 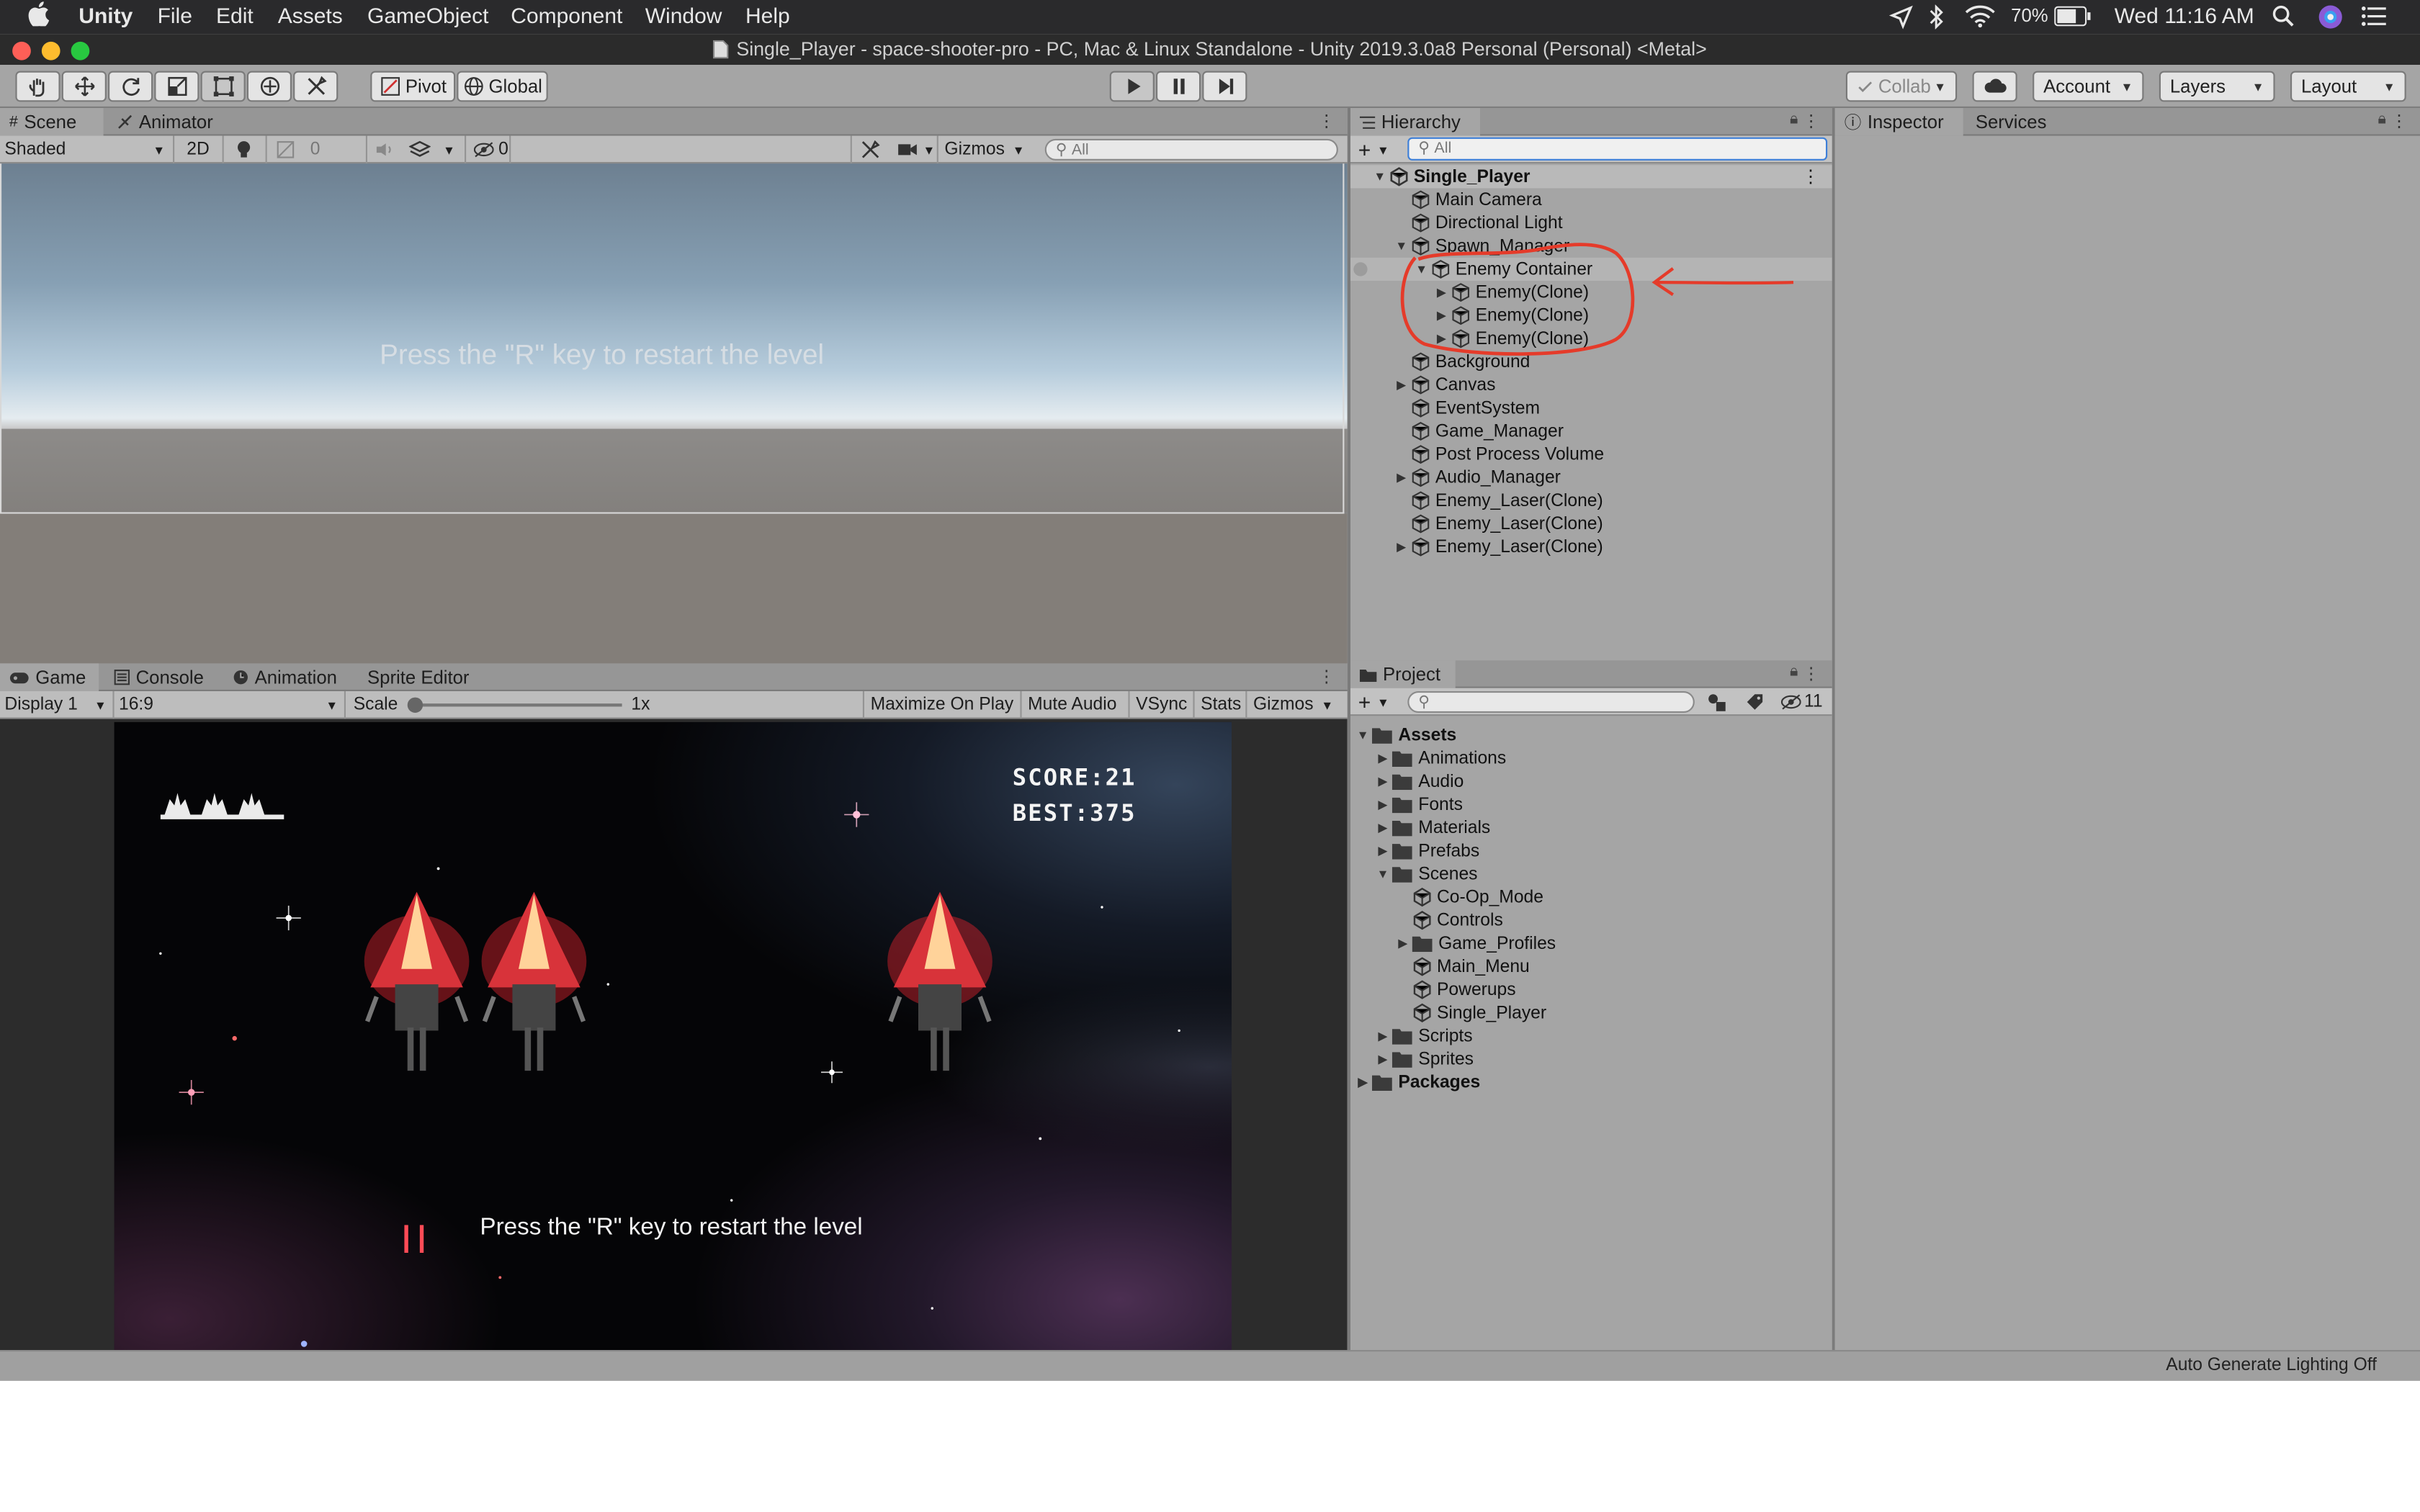 What do you see at coordinates (39, 16) in the screenshot?
I see `apple-icon` at bounding box center [39, 16].